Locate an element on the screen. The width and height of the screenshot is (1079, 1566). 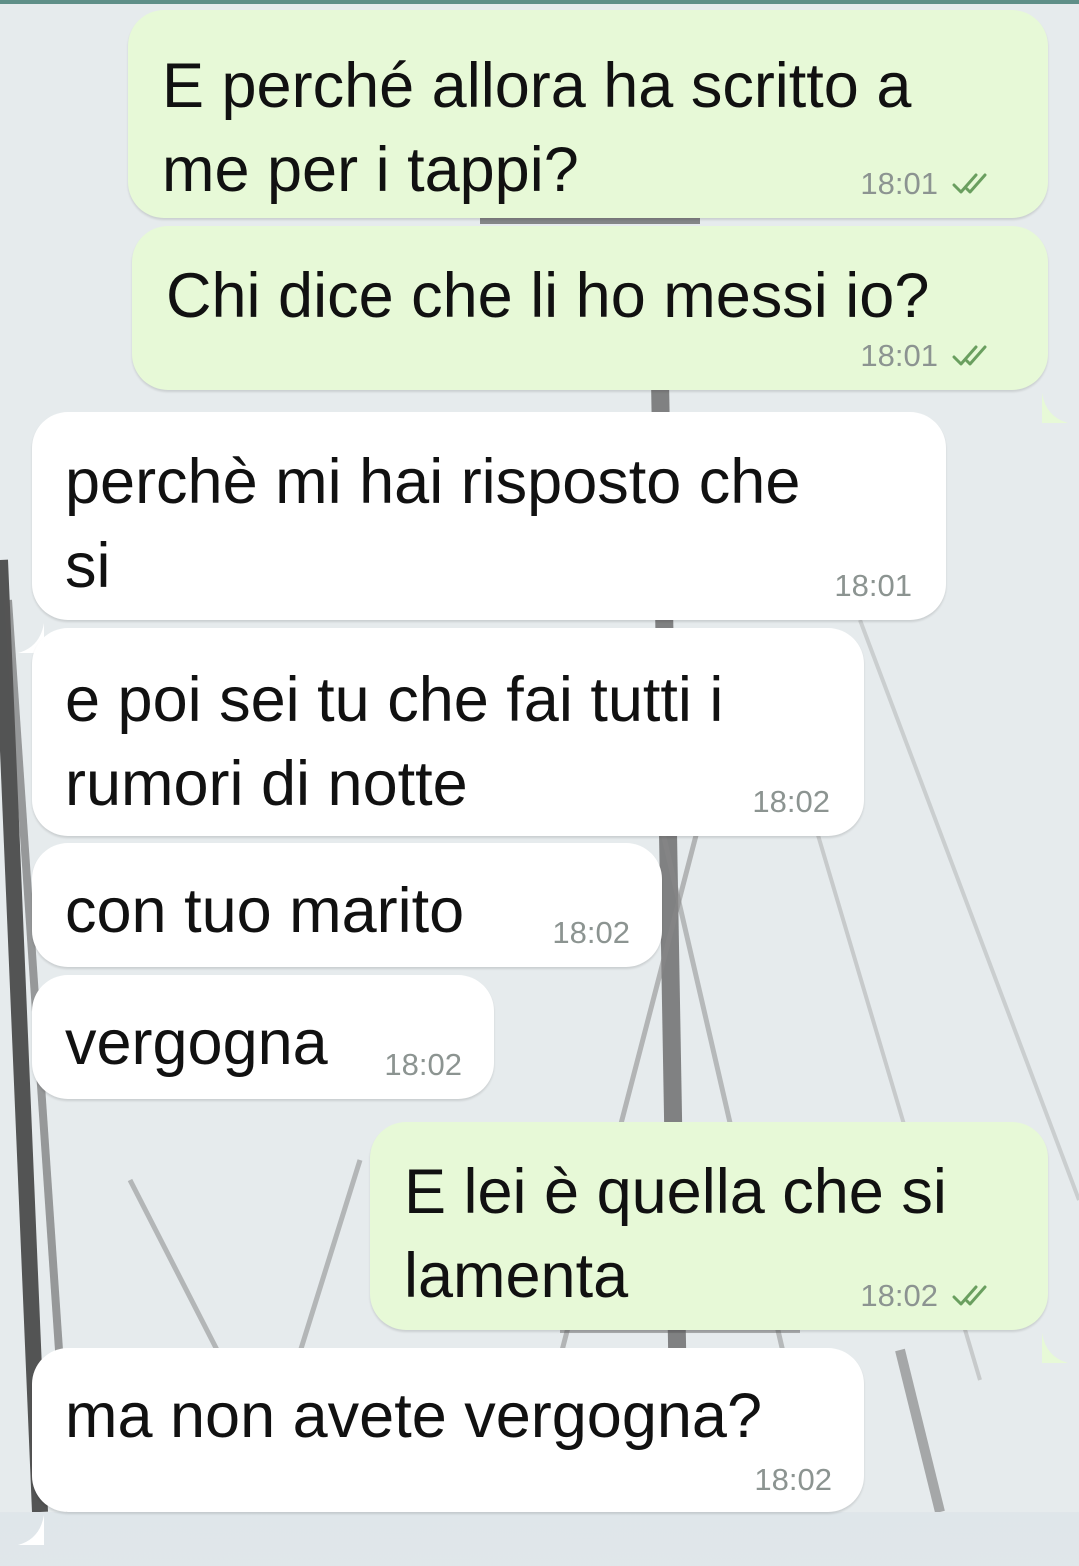
incoming-message-bubble: vergogna 18:02 is located at coordinates (263, 1037).